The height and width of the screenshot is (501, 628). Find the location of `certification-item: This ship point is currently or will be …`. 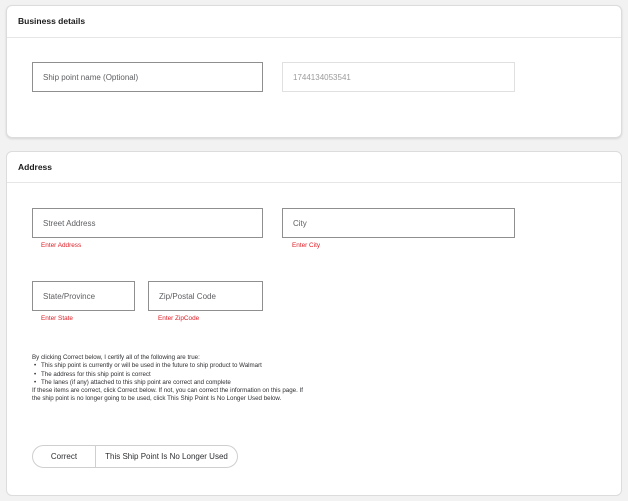

certification-item: This ship point is currently or will be … is located at coordinates (171, 366).